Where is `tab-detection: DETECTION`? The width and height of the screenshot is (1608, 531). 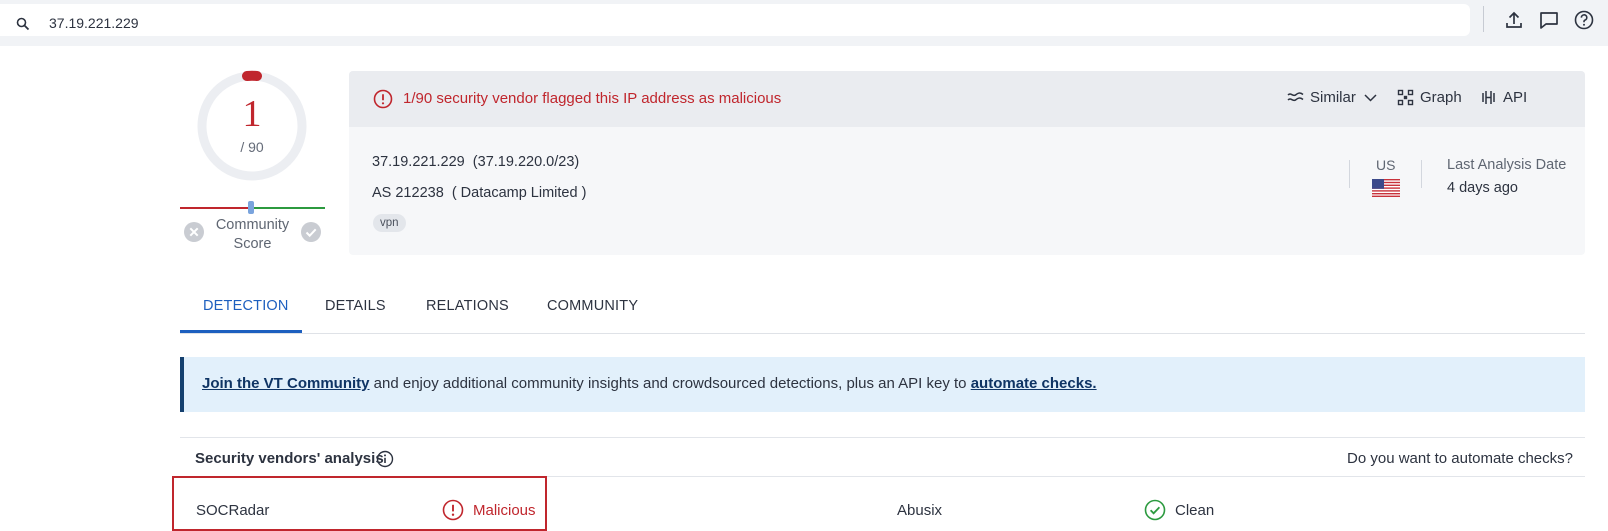 tab-detection: DETECTION is located at coordinates (246, 306).